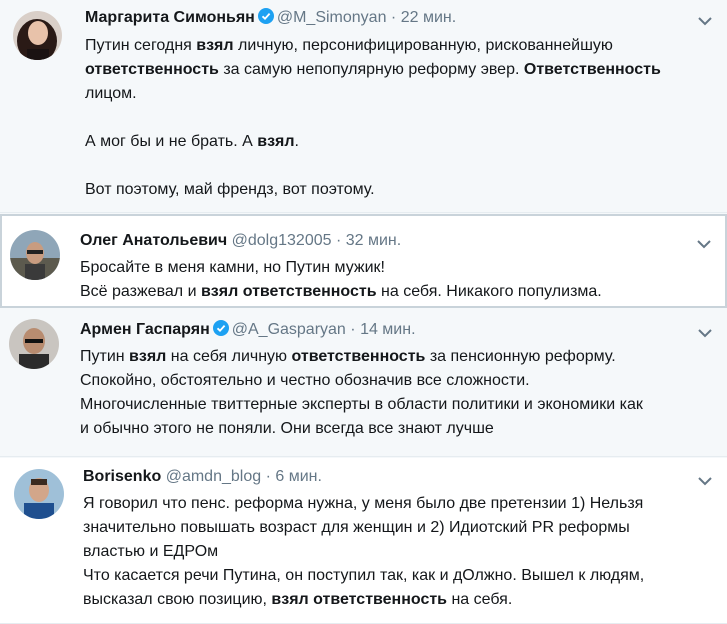  Describe the element at coordinates (111, 93) in the screenshot. I see `text-run: лицом.` at that location.